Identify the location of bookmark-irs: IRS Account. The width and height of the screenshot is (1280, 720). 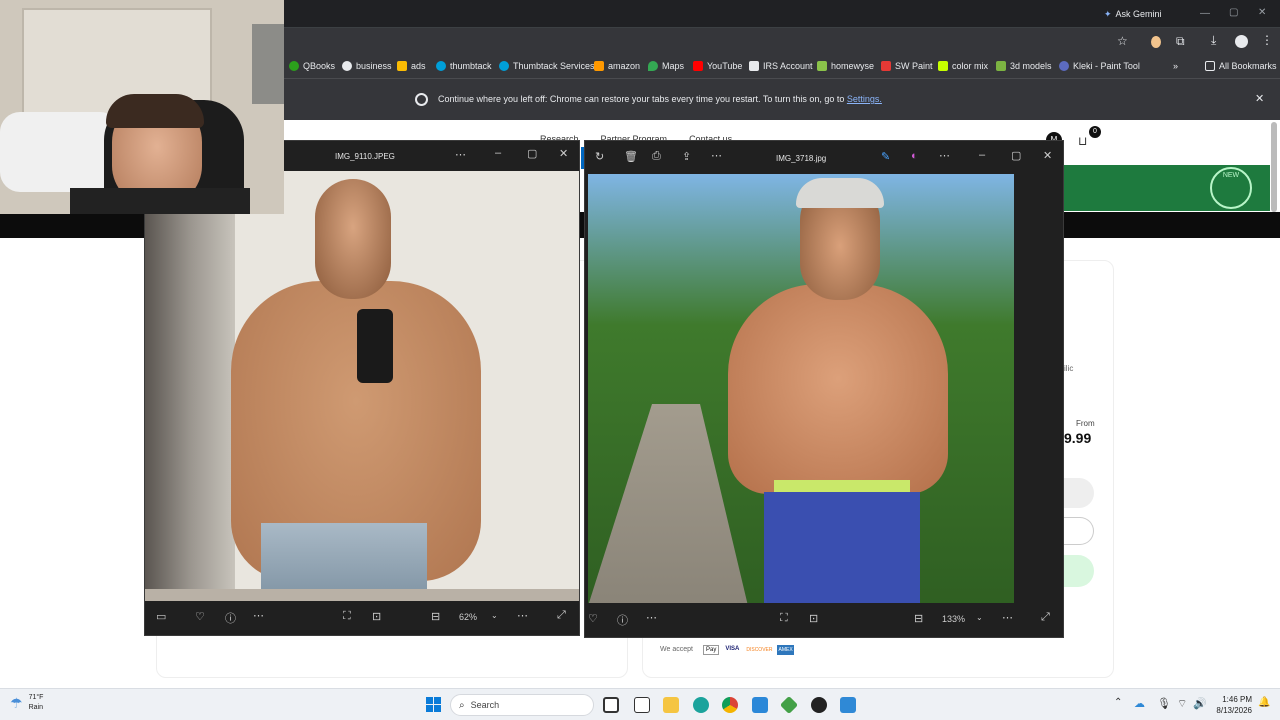
(781, 66).